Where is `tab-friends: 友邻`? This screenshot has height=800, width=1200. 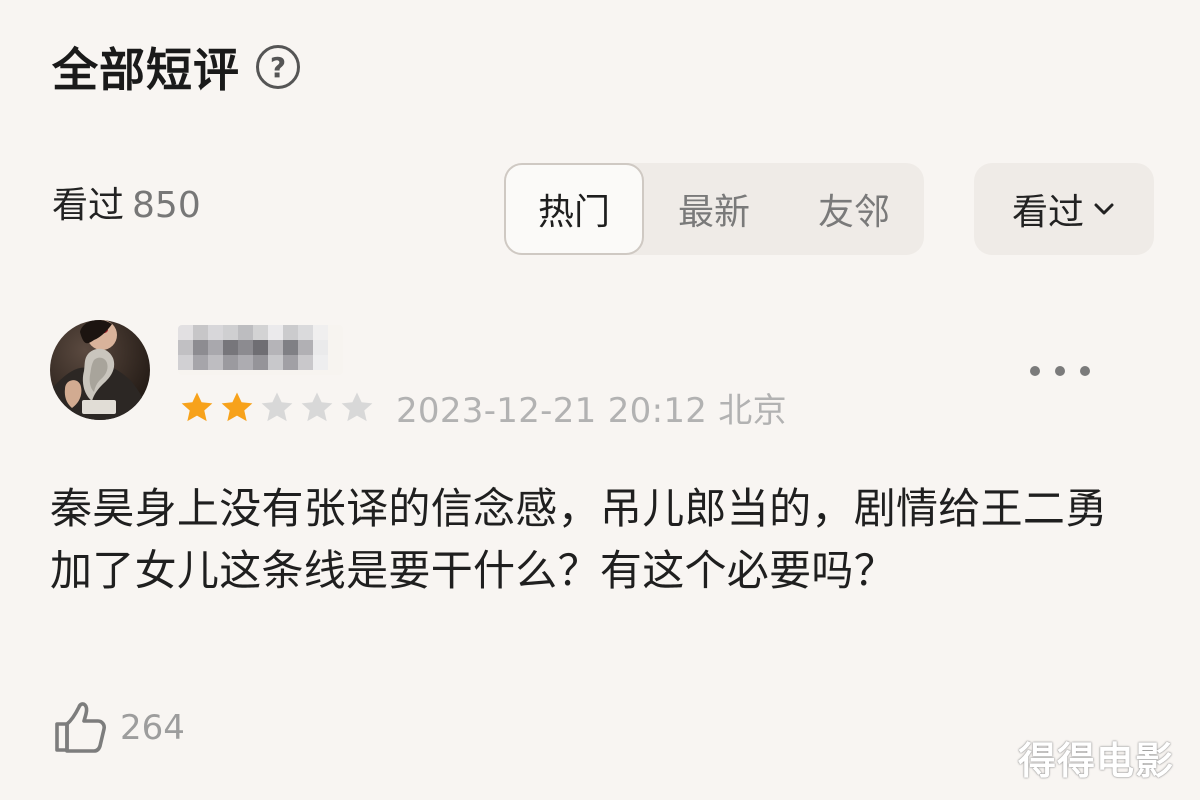 tab-friends: 友邻 is located at coordinates (854, 209).